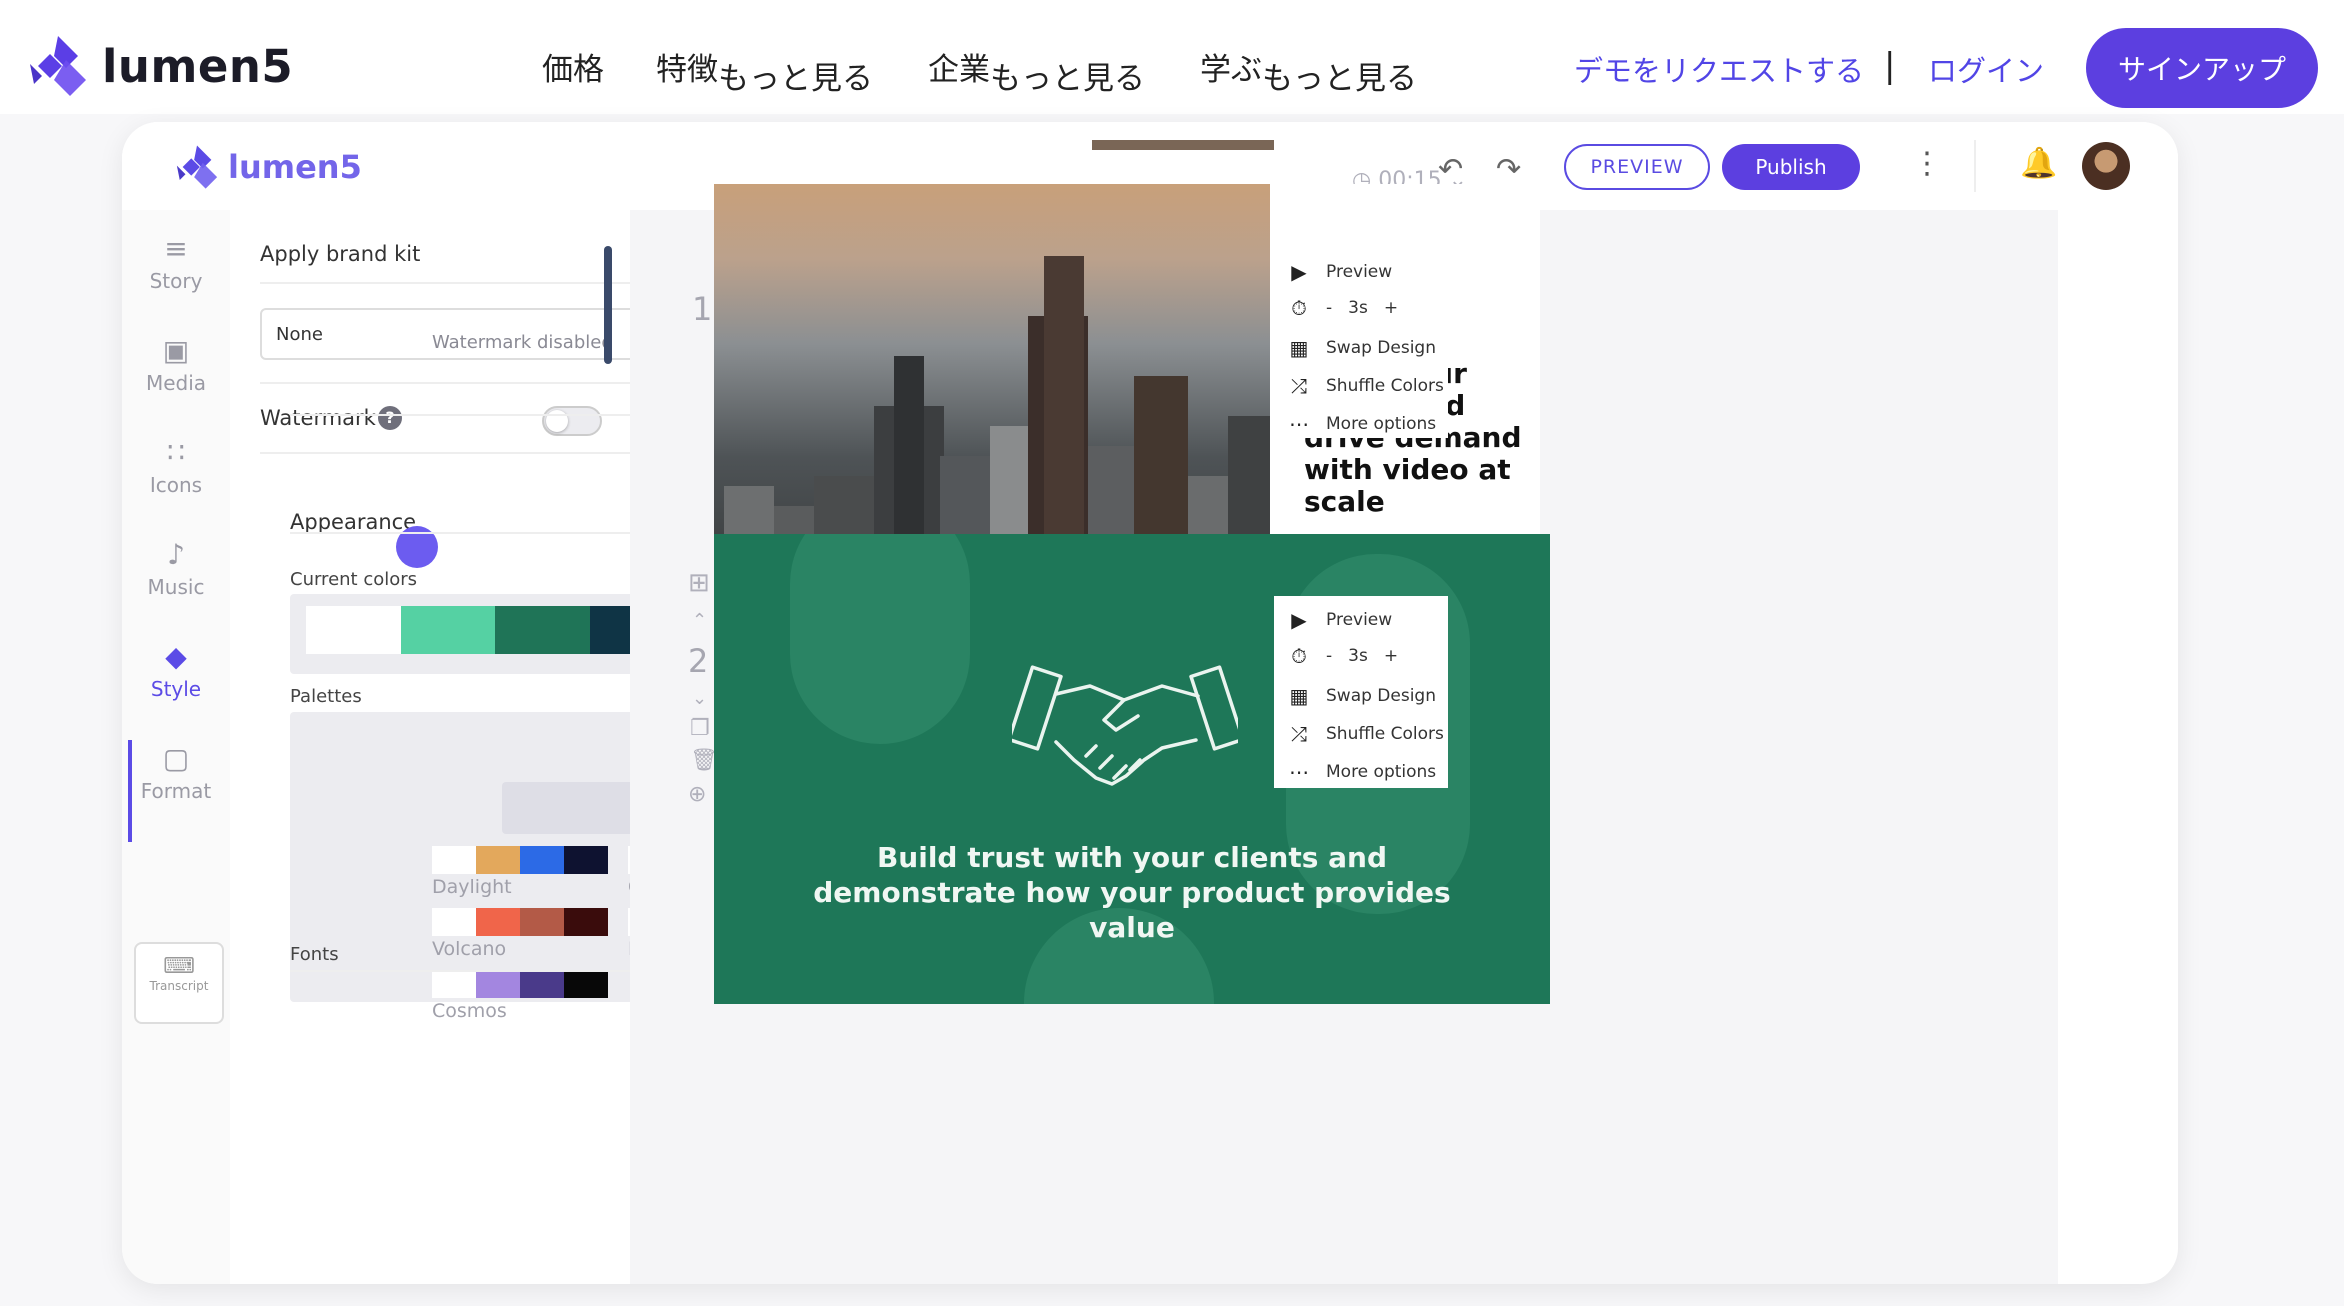 The image size is (2344, 1306). What do you see at coordinates (314, 954) in the screenshot?
I see `fonts-label: Fonts` at bounding box center [314, 954].